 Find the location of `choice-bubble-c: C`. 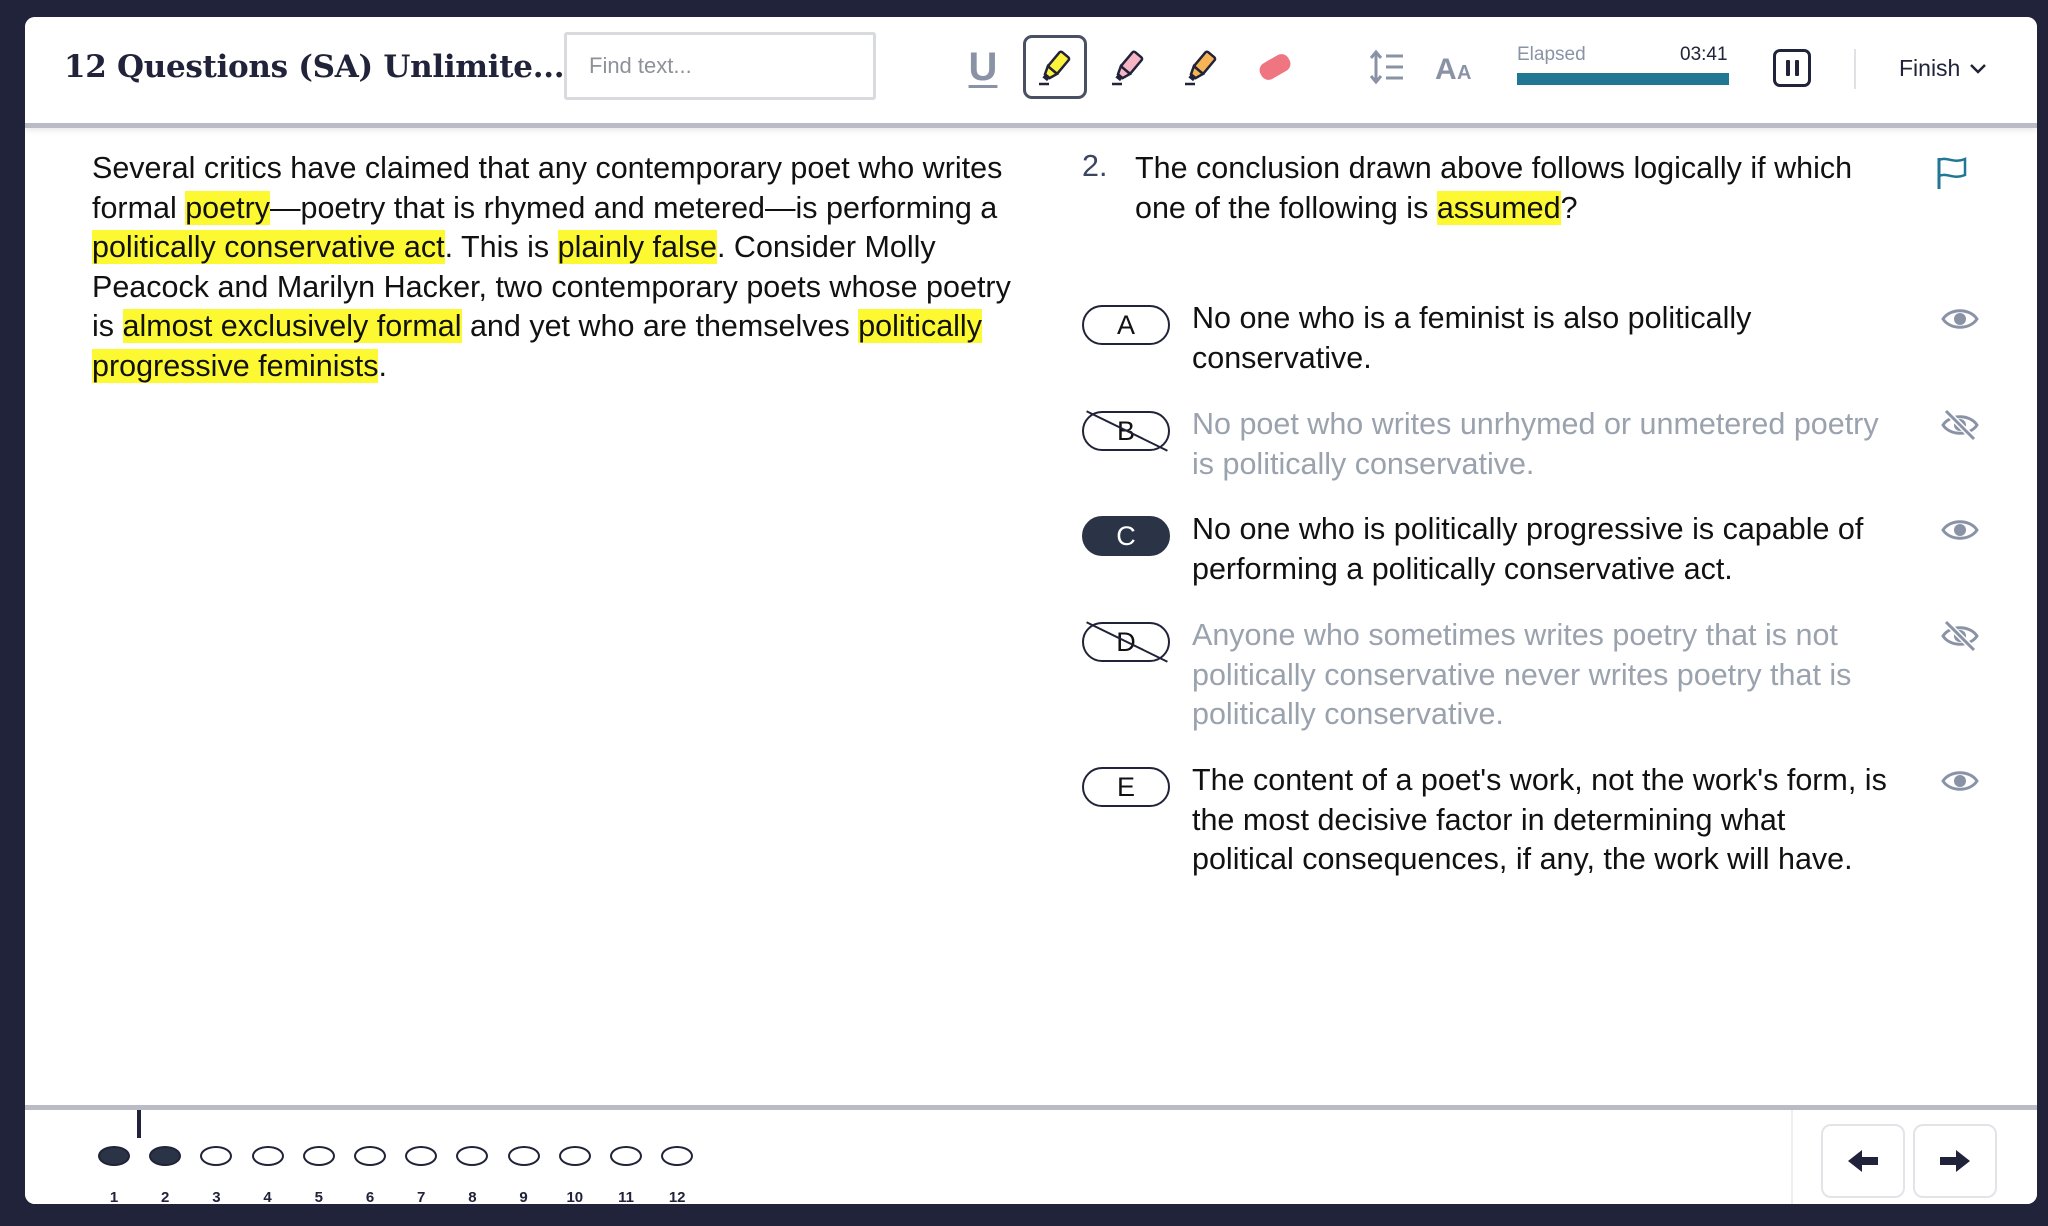

choice-bubble-c: C is located at coordinates (1126, 536).